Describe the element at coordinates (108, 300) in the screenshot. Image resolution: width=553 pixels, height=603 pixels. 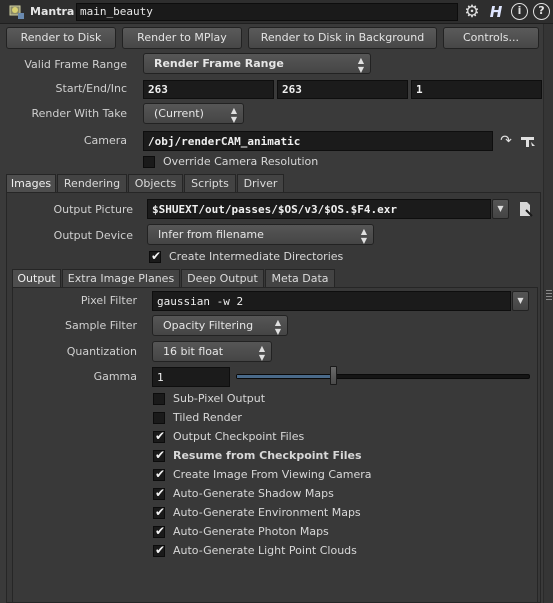
I see `pixel-filter-label: Pixel Filter` at that location.